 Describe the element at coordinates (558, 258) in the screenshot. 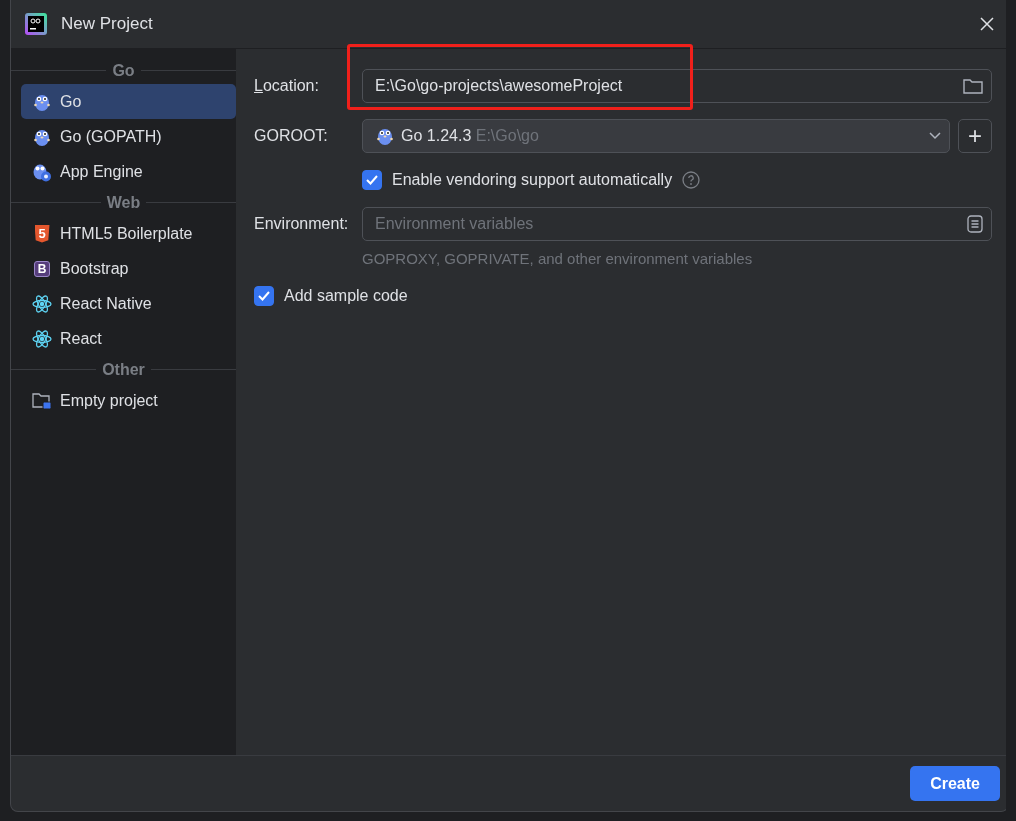

I see `environment-hint: GOPROXY, GOPRIVATE, and other environment variables` at that location.